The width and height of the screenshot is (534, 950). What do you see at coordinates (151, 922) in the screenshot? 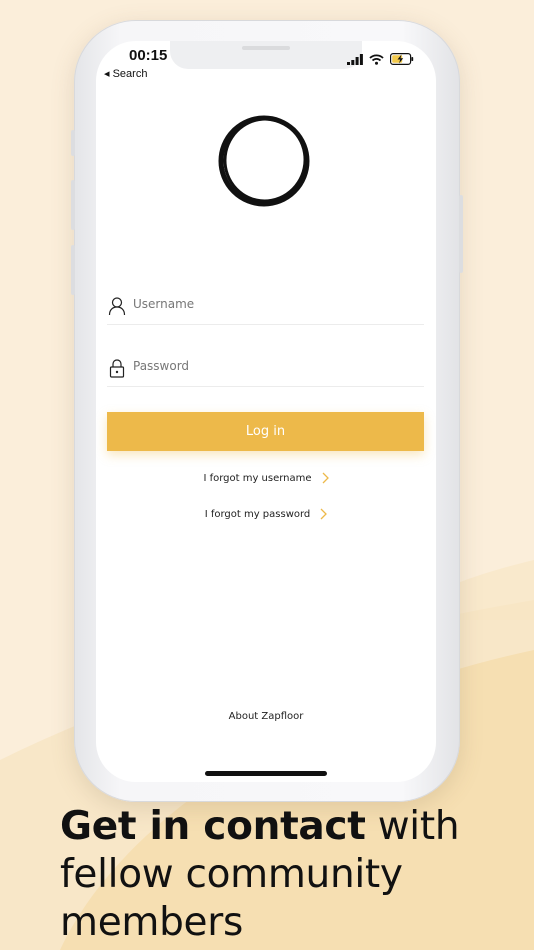
I see `headline-line3: members` at bounding box center [151, 922].